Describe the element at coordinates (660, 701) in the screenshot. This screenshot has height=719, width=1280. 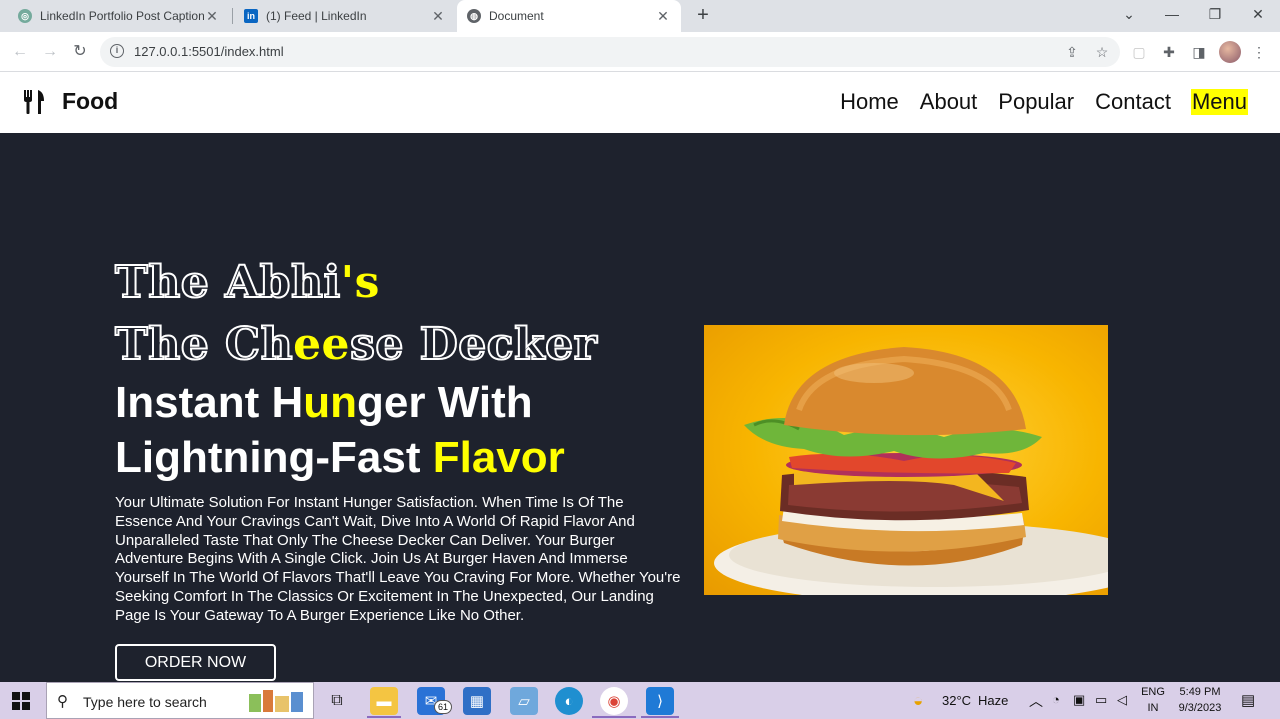
I see `vscode-icon: ⟩` at that location.